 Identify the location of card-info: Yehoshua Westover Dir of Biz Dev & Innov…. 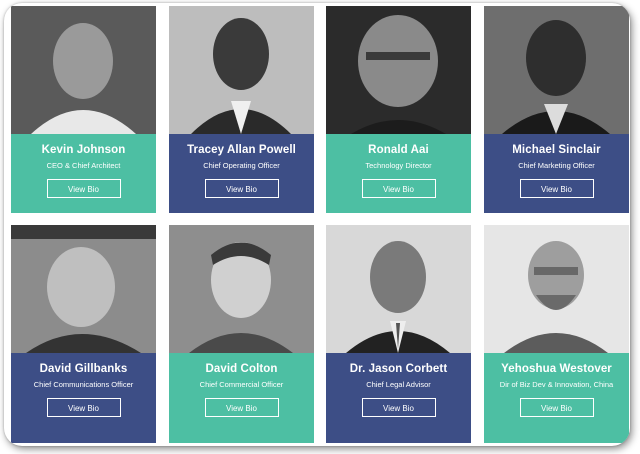
(556, 398).